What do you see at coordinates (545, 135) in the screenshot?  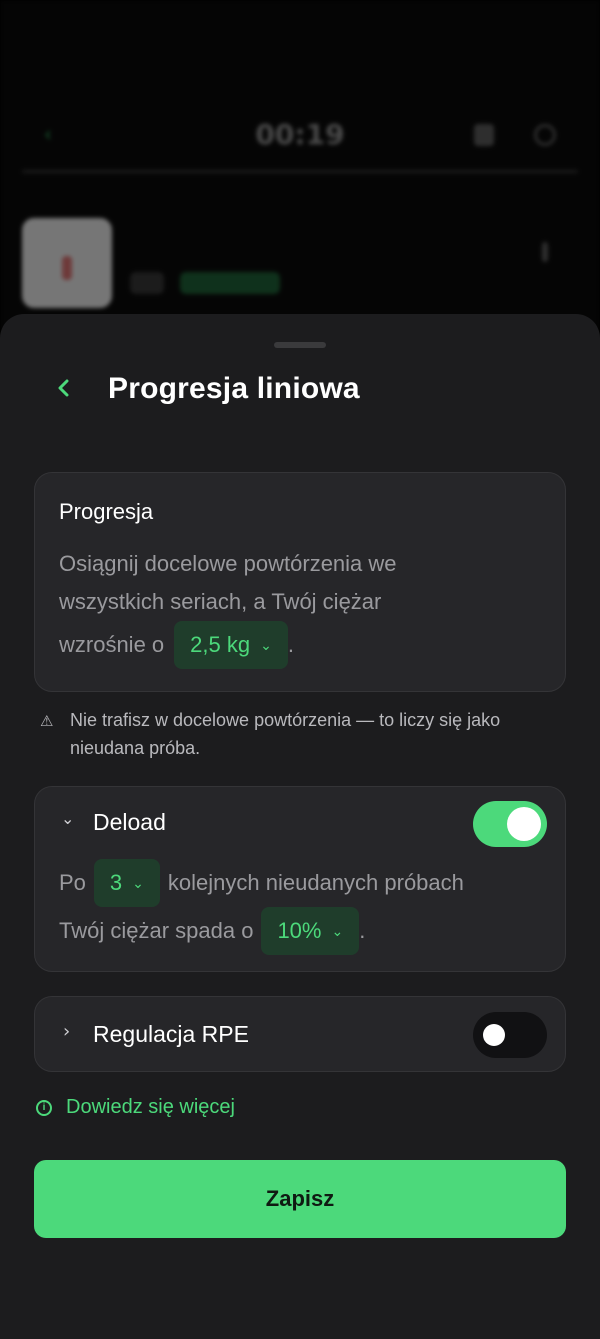 I see `background-settings-icon` at bounding box center [545, 135].